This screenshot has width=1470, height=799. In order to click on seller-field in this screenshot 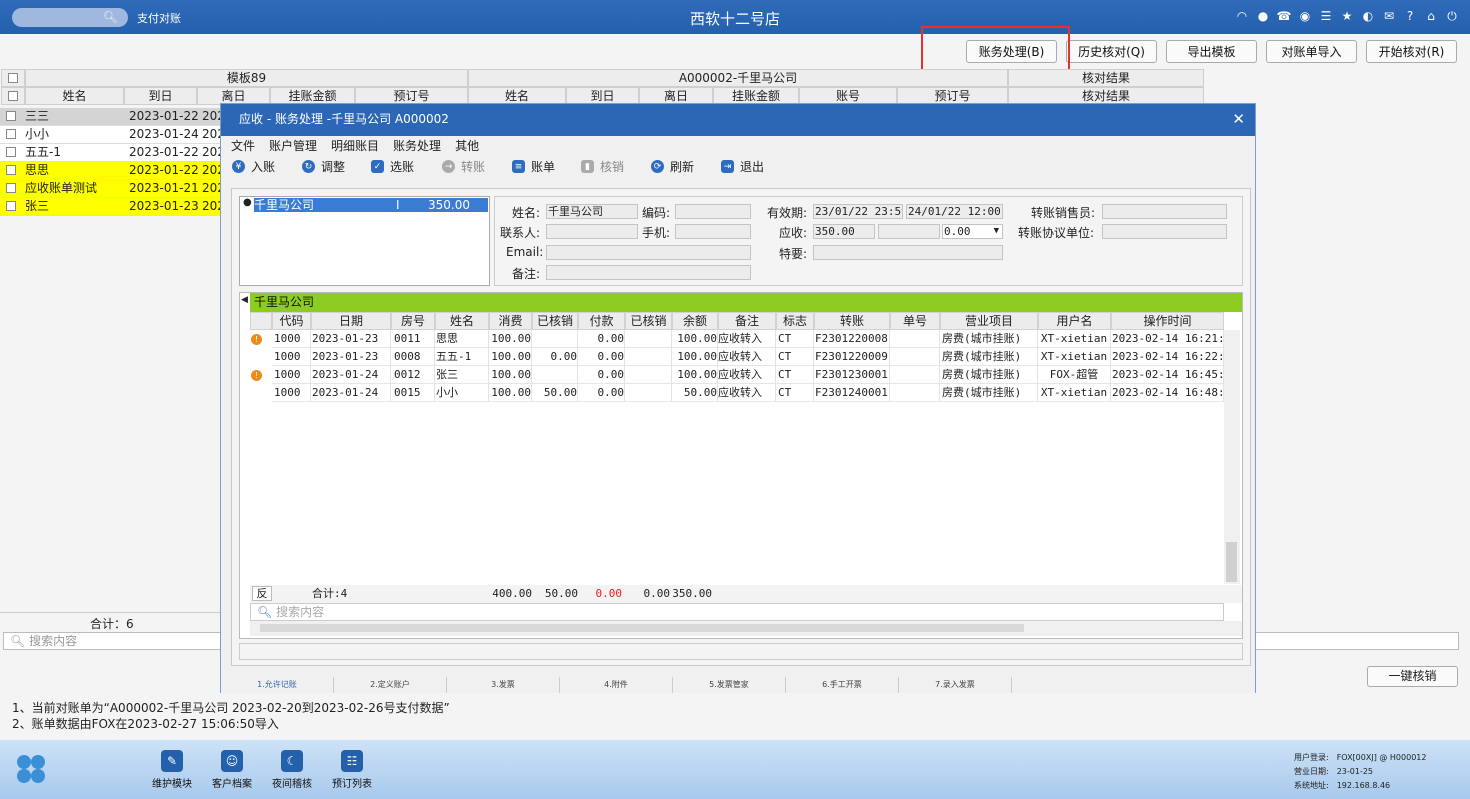, I will do `click(1164, 211)`.